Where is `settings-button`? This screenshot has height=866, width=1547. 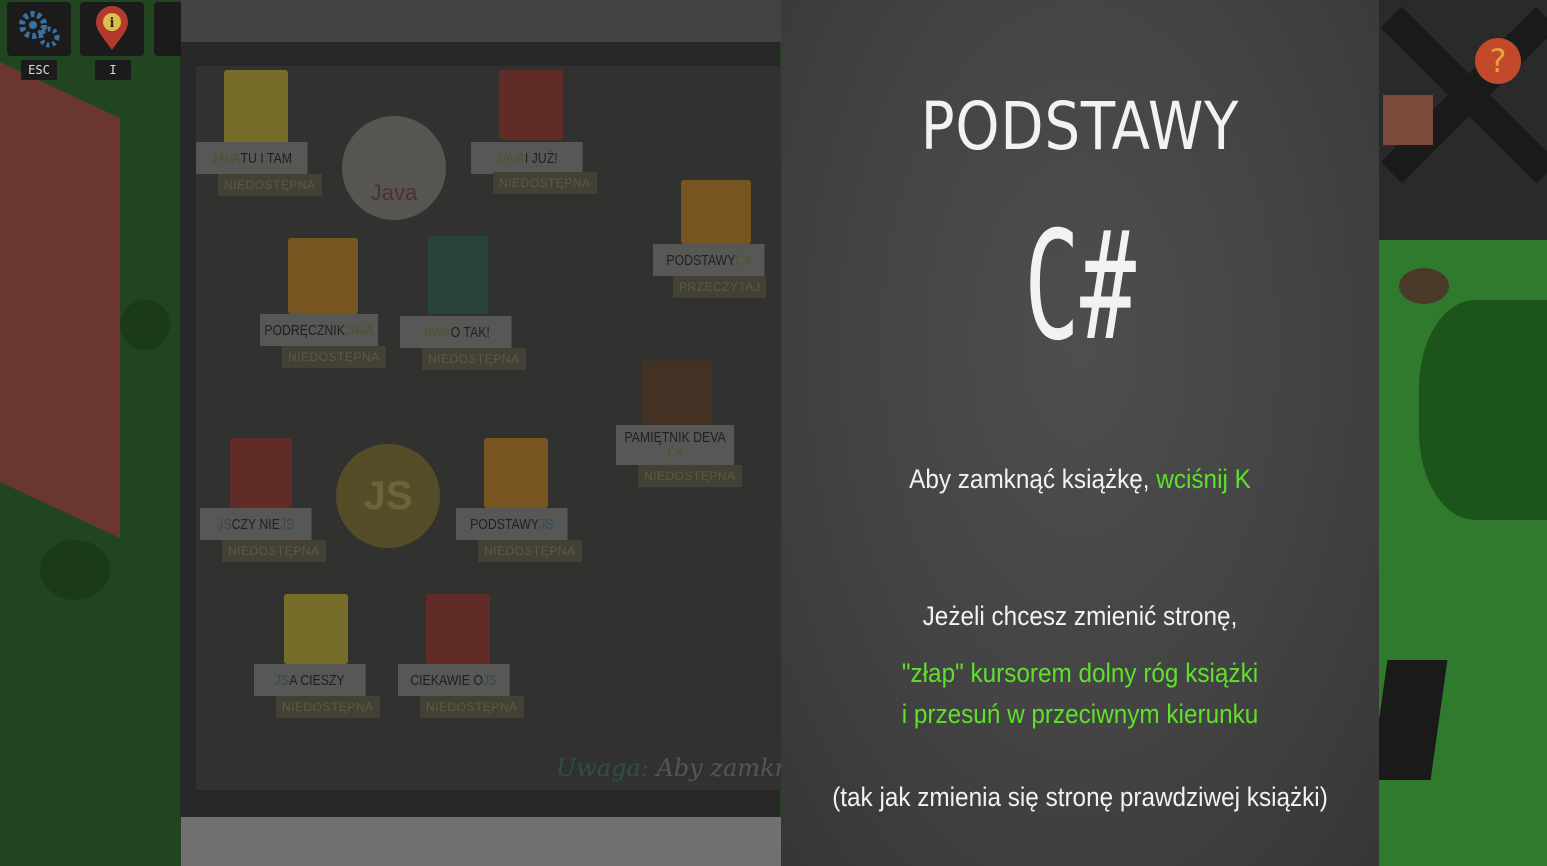 settings-button is located at coordinates (39, 29).